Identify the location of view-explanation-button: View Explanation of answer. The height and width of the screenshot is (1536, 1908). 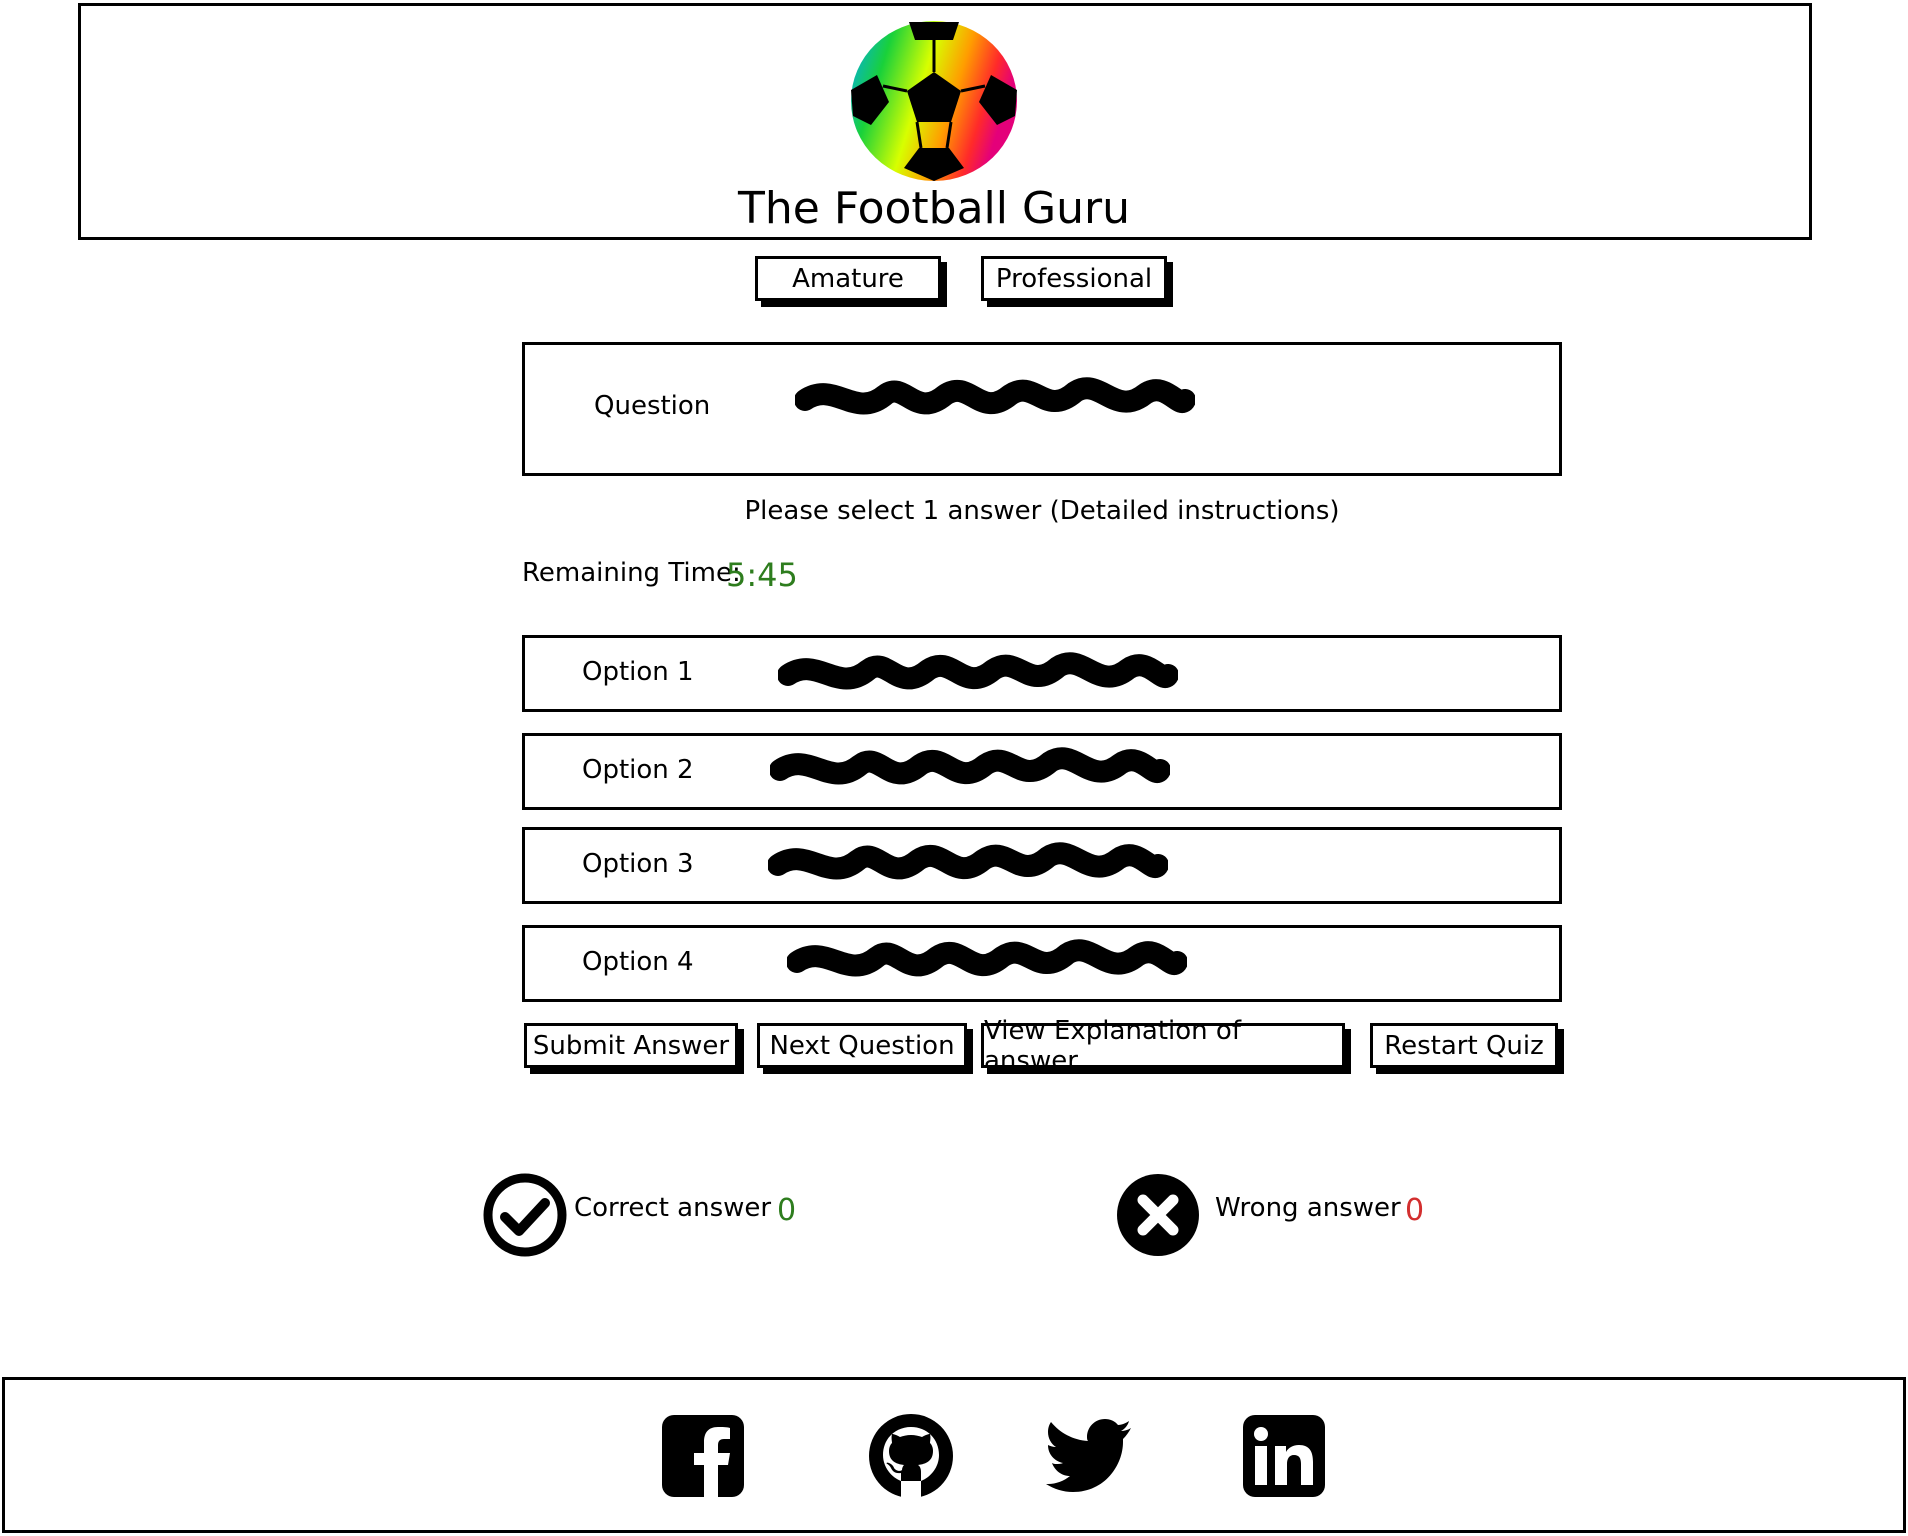
(1163, 1046).